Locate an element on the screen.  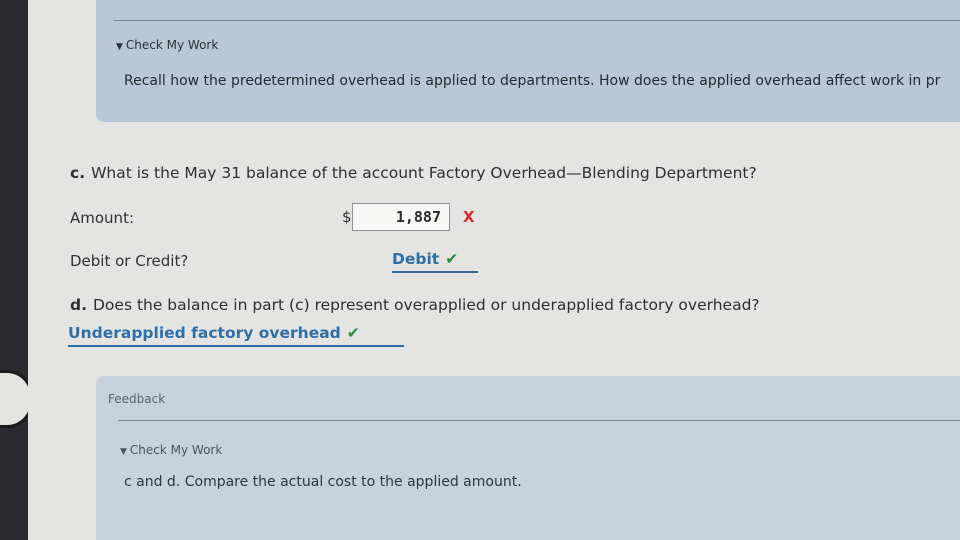
overhead-type-value: Underapplied factory overhead is located at coordinates (204, 333).